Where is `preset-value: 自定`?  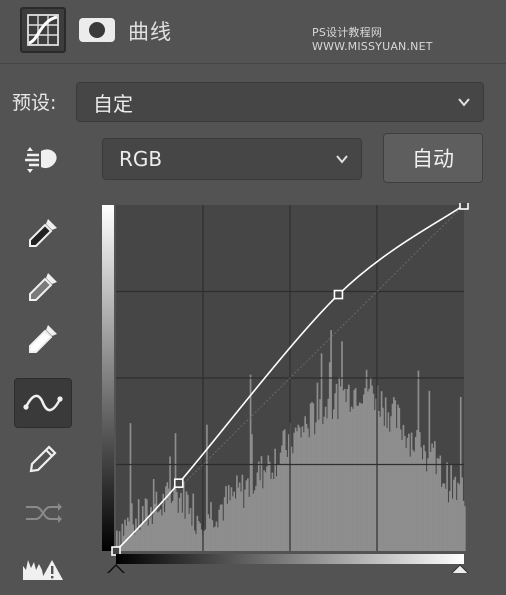 preset-value: 自定 is located at coordinates (113, 103).